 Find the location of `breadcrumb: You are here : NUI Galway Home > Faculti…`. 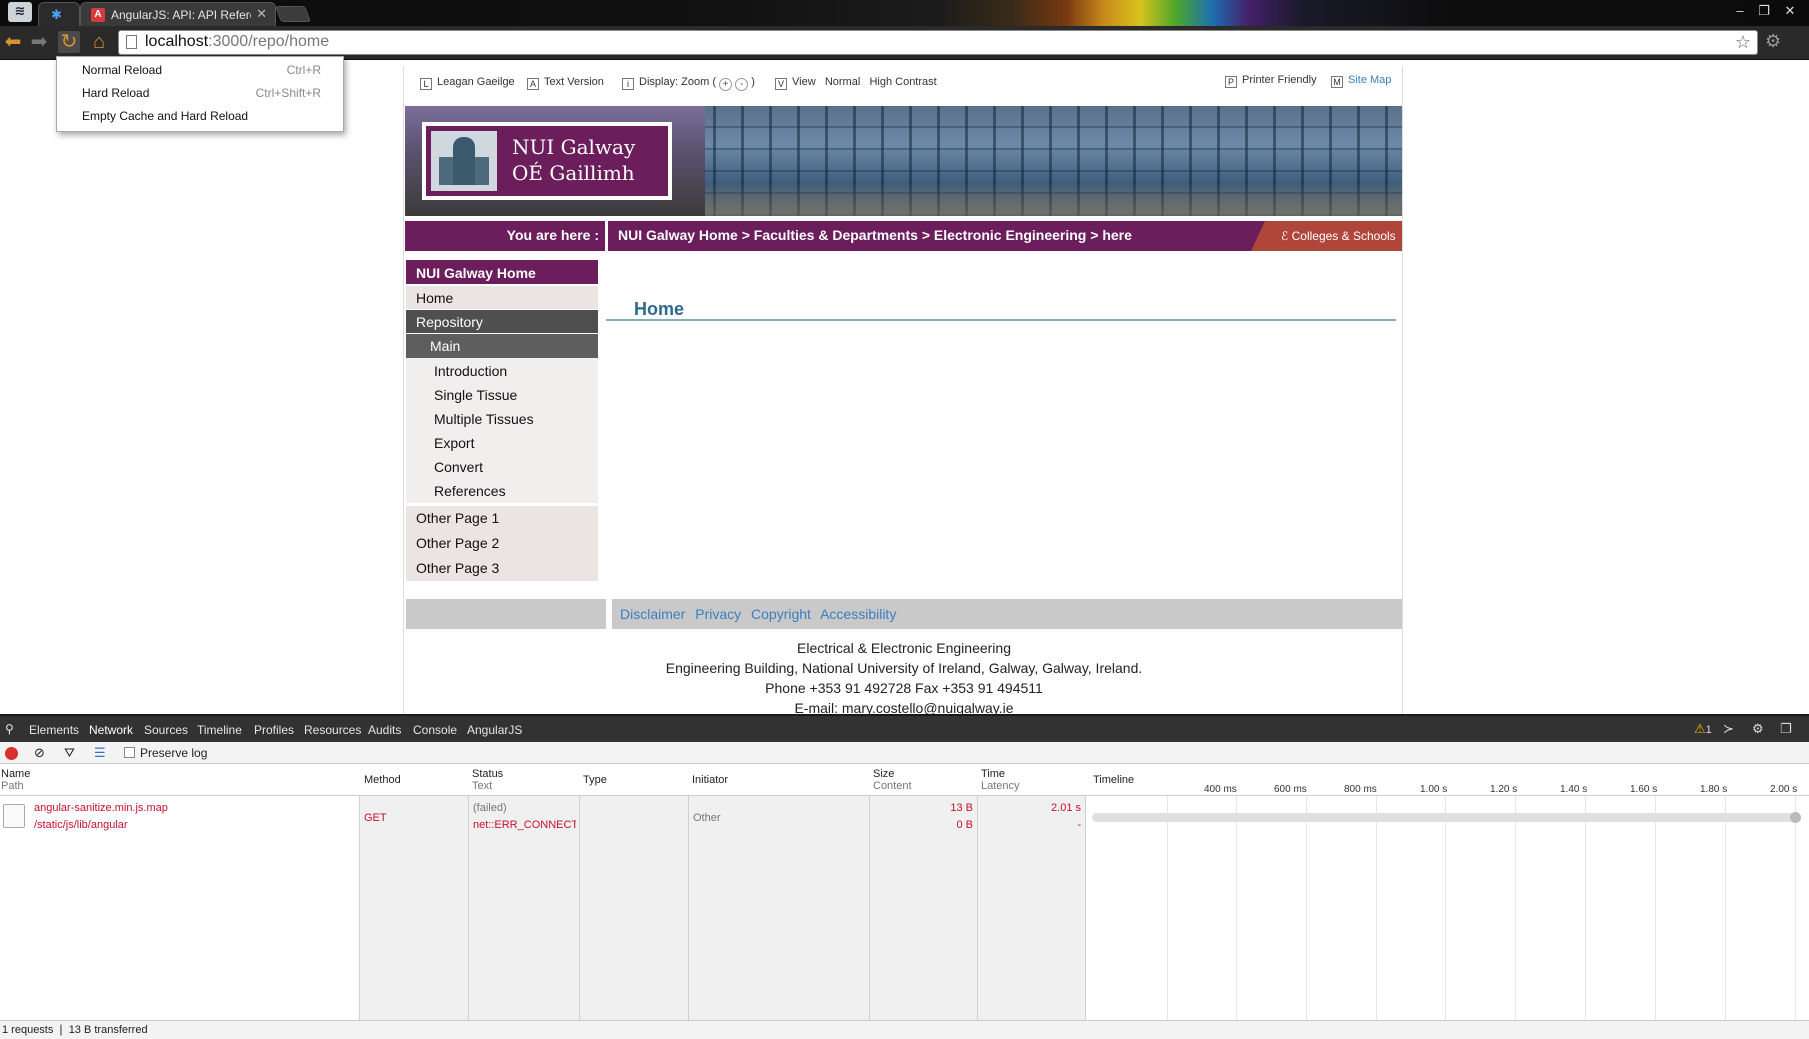

breadcrumb: You are here : NUI Galway Home > Faculti… is located at coordinates (903, 236).